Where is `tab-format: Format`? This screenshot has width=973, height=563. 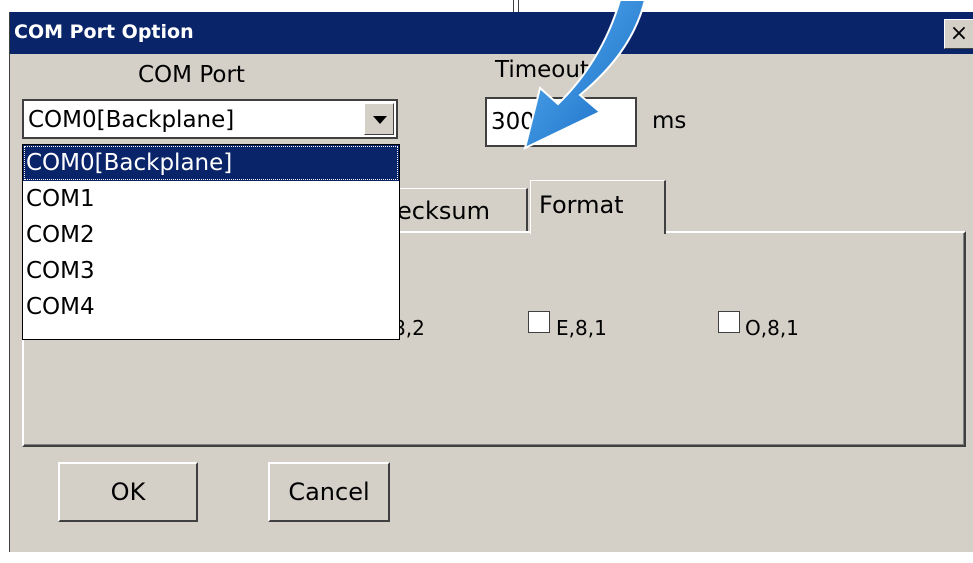
tab-format: Format is located at coordinates (598, 207).